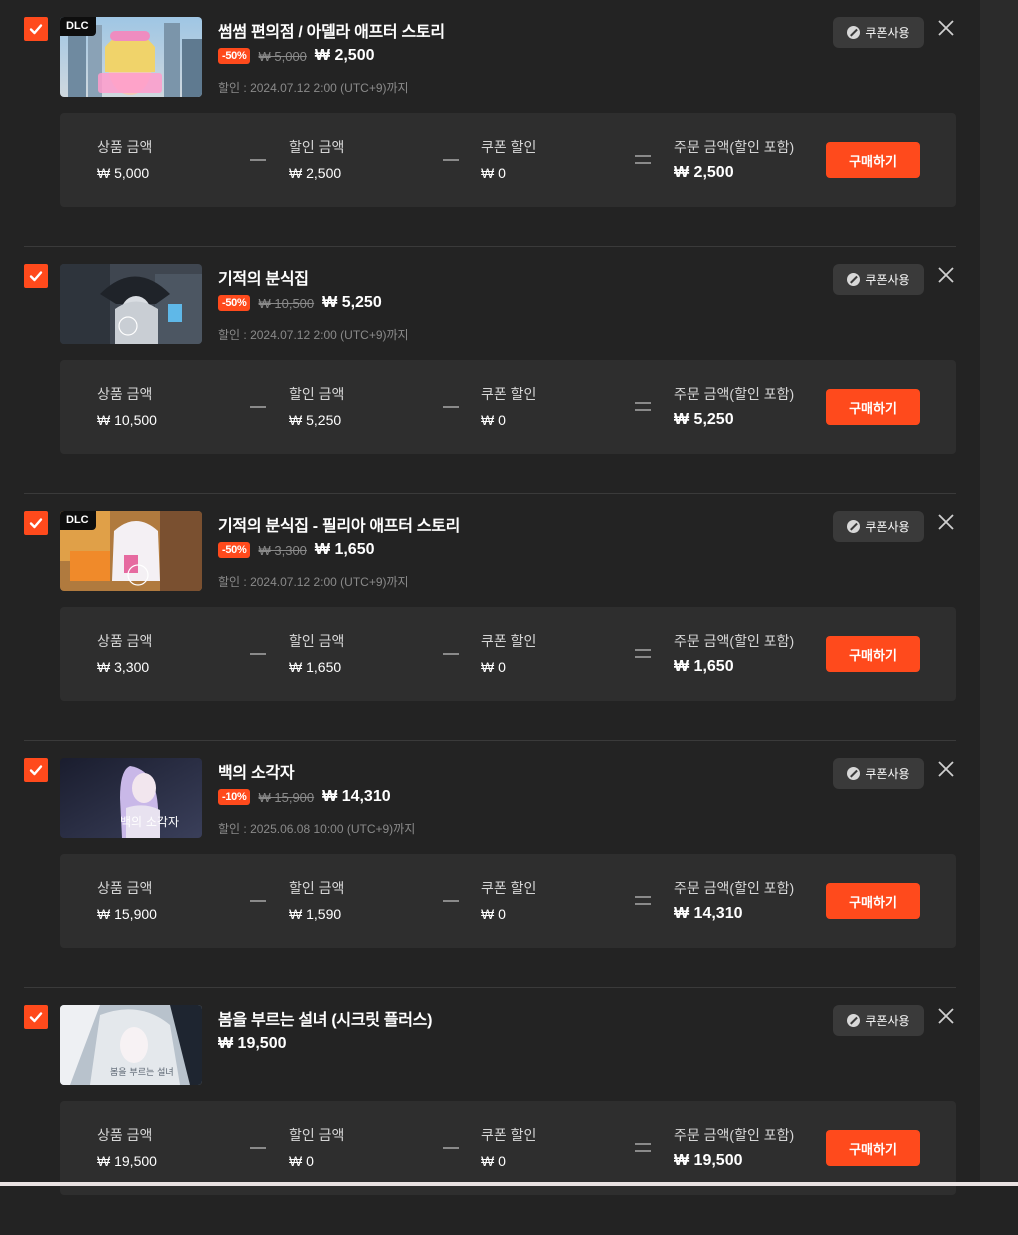 The height and width of the screenshot is (1235, 1018). Describe the element at coordinates (286, 797) in the screenshot. I see `original-price: ₩ 15,900` at that location.